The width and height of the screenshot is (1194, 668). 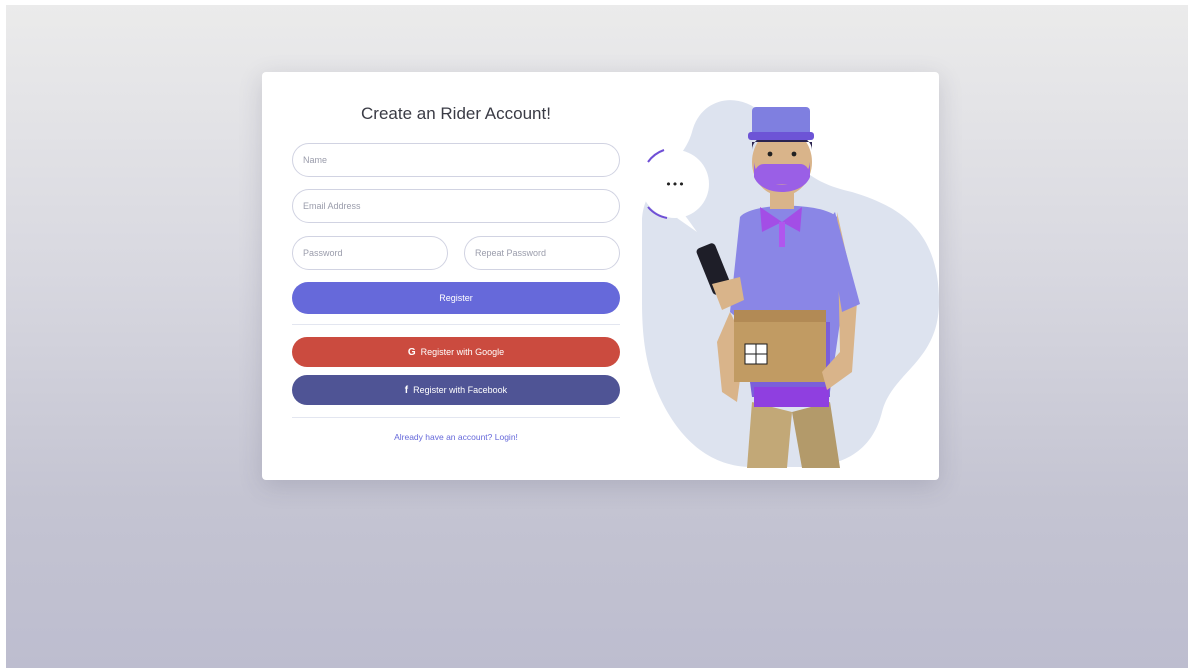 What do you see at coordinates (790, 284) in the screenshot?
I see `delivery-rider-illustration: •••` at bounding box center [790, 284].